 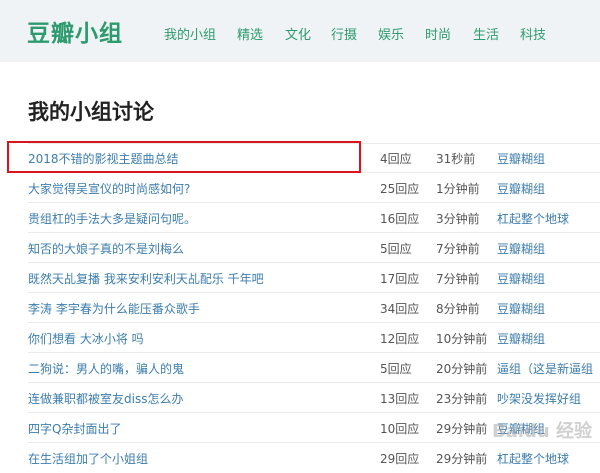 What do you see at coordinates (190, 33) in the screenshot?
I see `nav-item-my-groups: 我的小组` at bounding box center [190, 33].